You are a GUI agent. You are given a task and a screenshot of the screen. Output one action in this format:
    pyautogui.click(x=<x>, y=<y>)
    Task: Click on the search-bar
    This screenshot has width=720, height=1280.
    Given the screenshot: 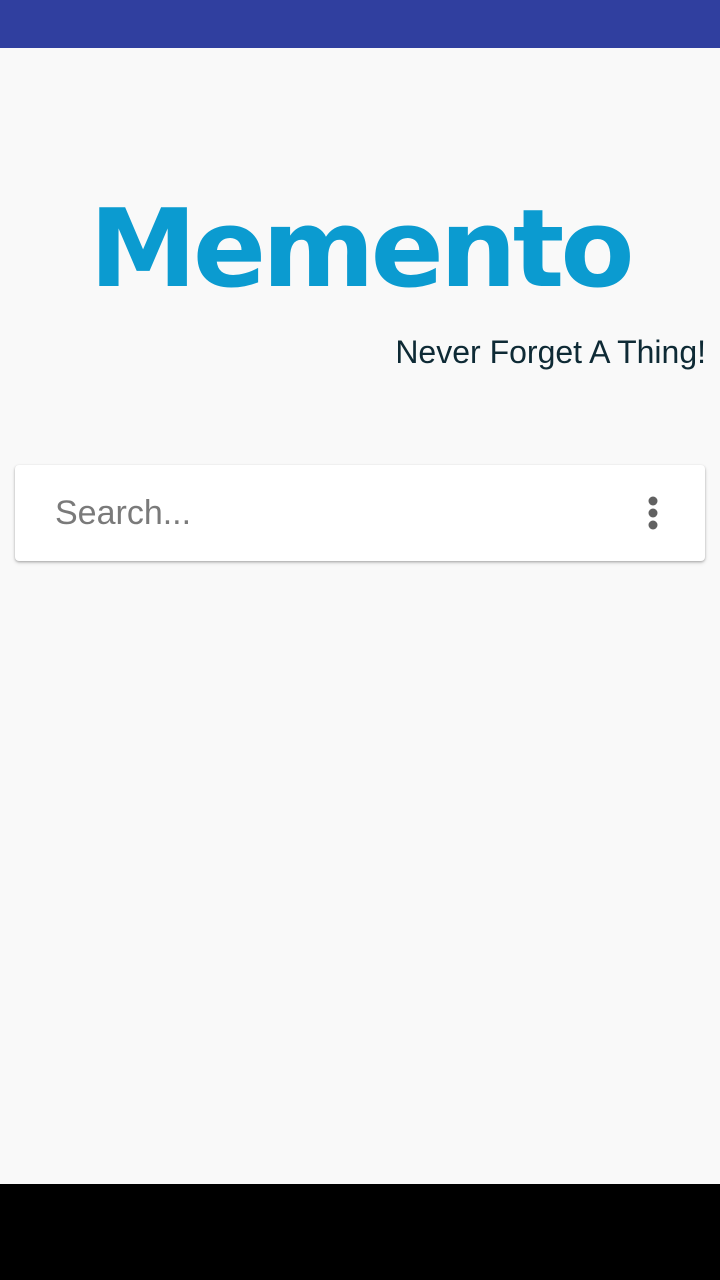 What is the action you would take?
    pyautogui.click(x=360, y=513)
    